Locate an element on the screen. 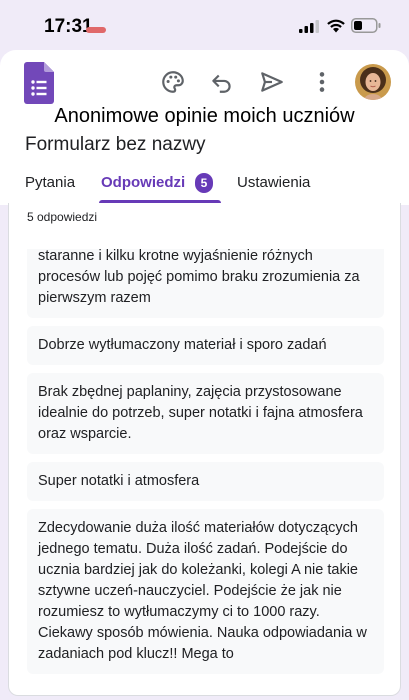  tab-bar: Pytania Odpowiedzi 5 Ustawienia is located at coordinates (204, 186).